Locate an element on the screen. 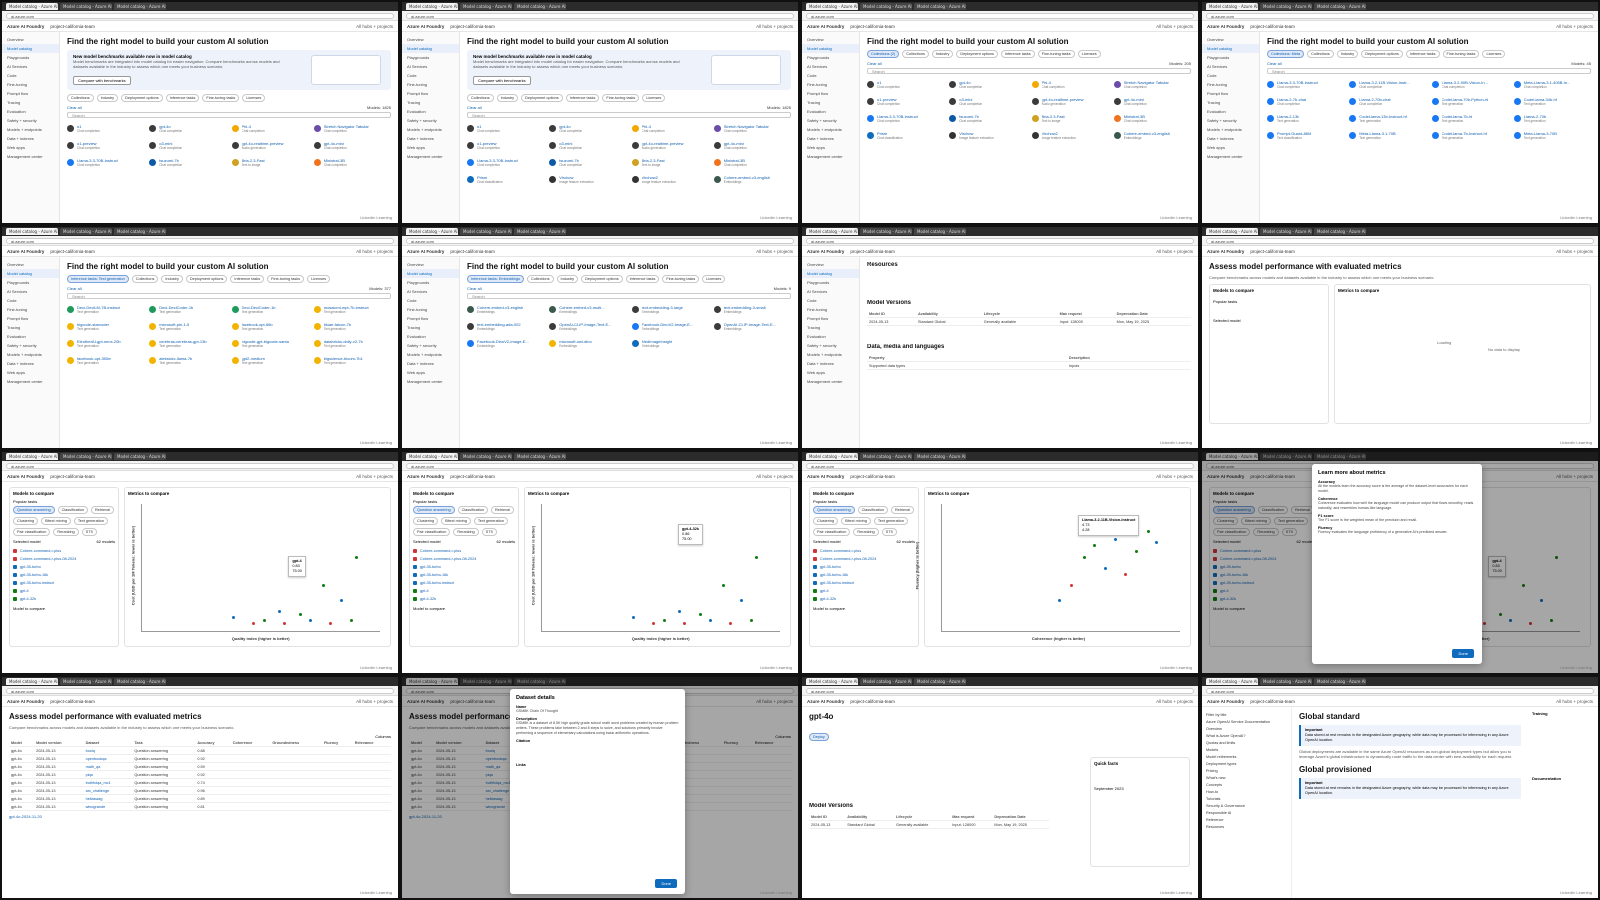 The height and width of the screenshot is (900, 1600). filter-chip: Fine-tuning tasks is located at coordinates (1056, 54).